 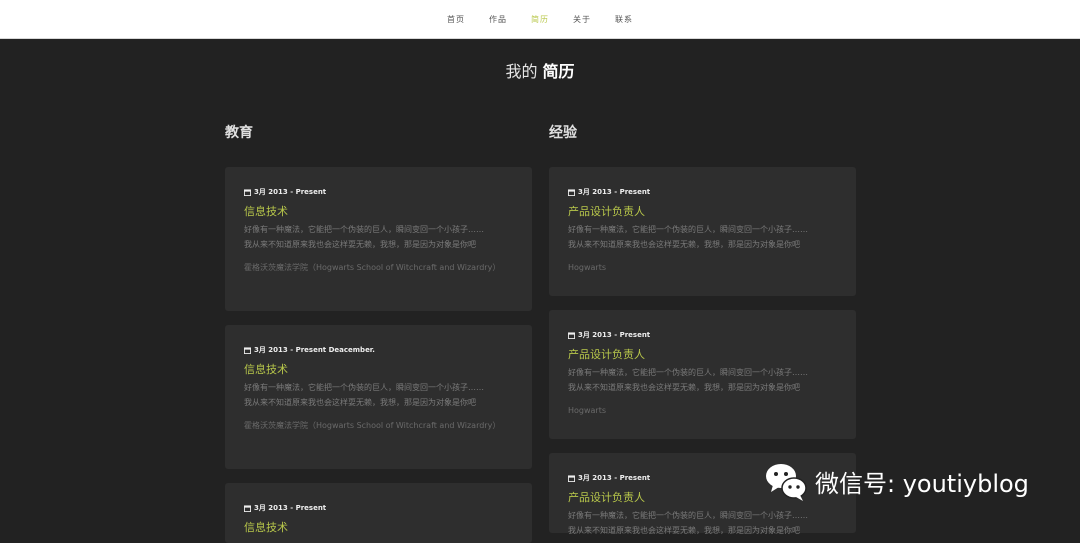 What do you see at coordinates (378, 350) in the screenshot?
I see `card-date: 3月 2013 - Present Deacember.` at bounding box center [378, 350].